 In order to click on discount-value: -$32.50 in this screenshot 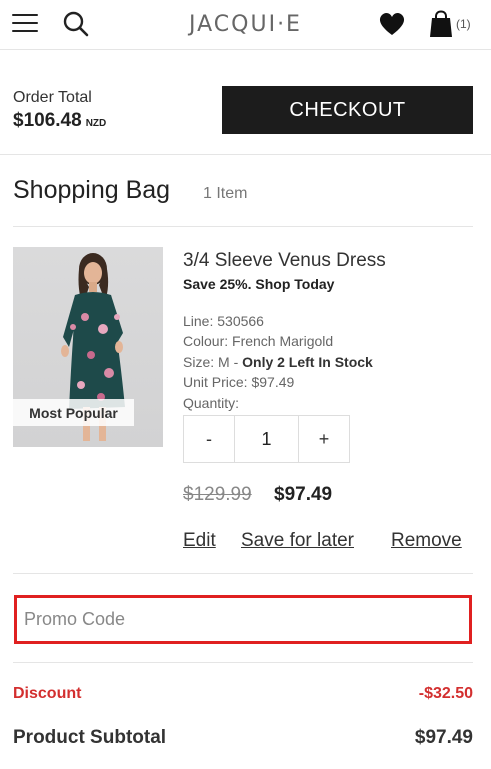, I will do `click(445, 693)`.